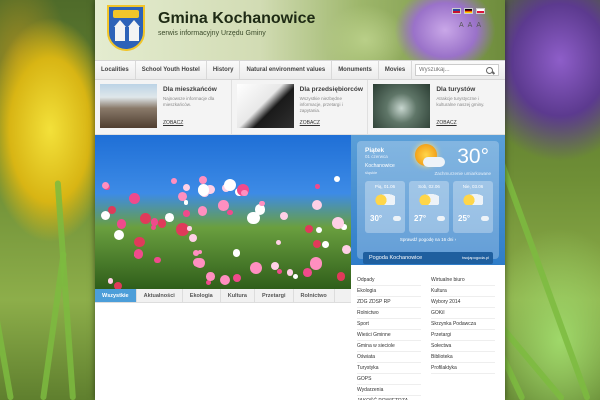 Image resolution: width=600 pixels, height=400 pixels. What do you see at coordinates (389, 280) in the screenshot?
I see `category-link: Odpady` at bounding box center [389, 280].